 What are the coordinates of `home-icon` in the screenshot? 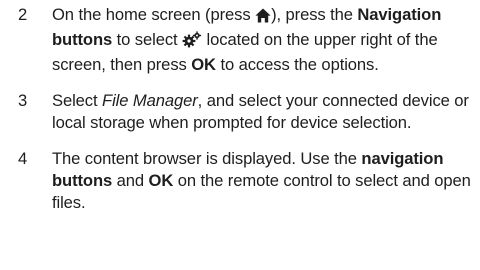 It's located at (263, 18).